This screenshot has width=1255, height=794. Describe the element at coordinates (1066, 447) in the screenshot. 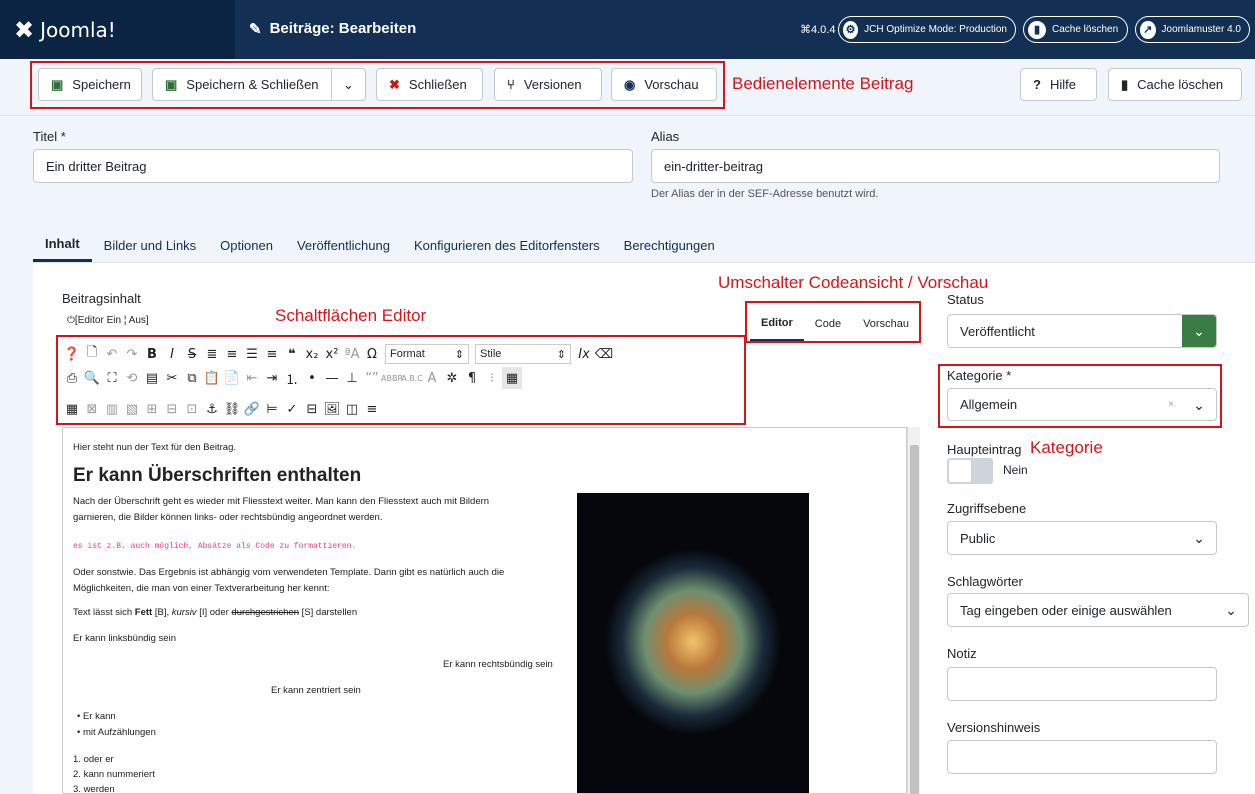

I see `annotation-category: Kategorie` at that location.